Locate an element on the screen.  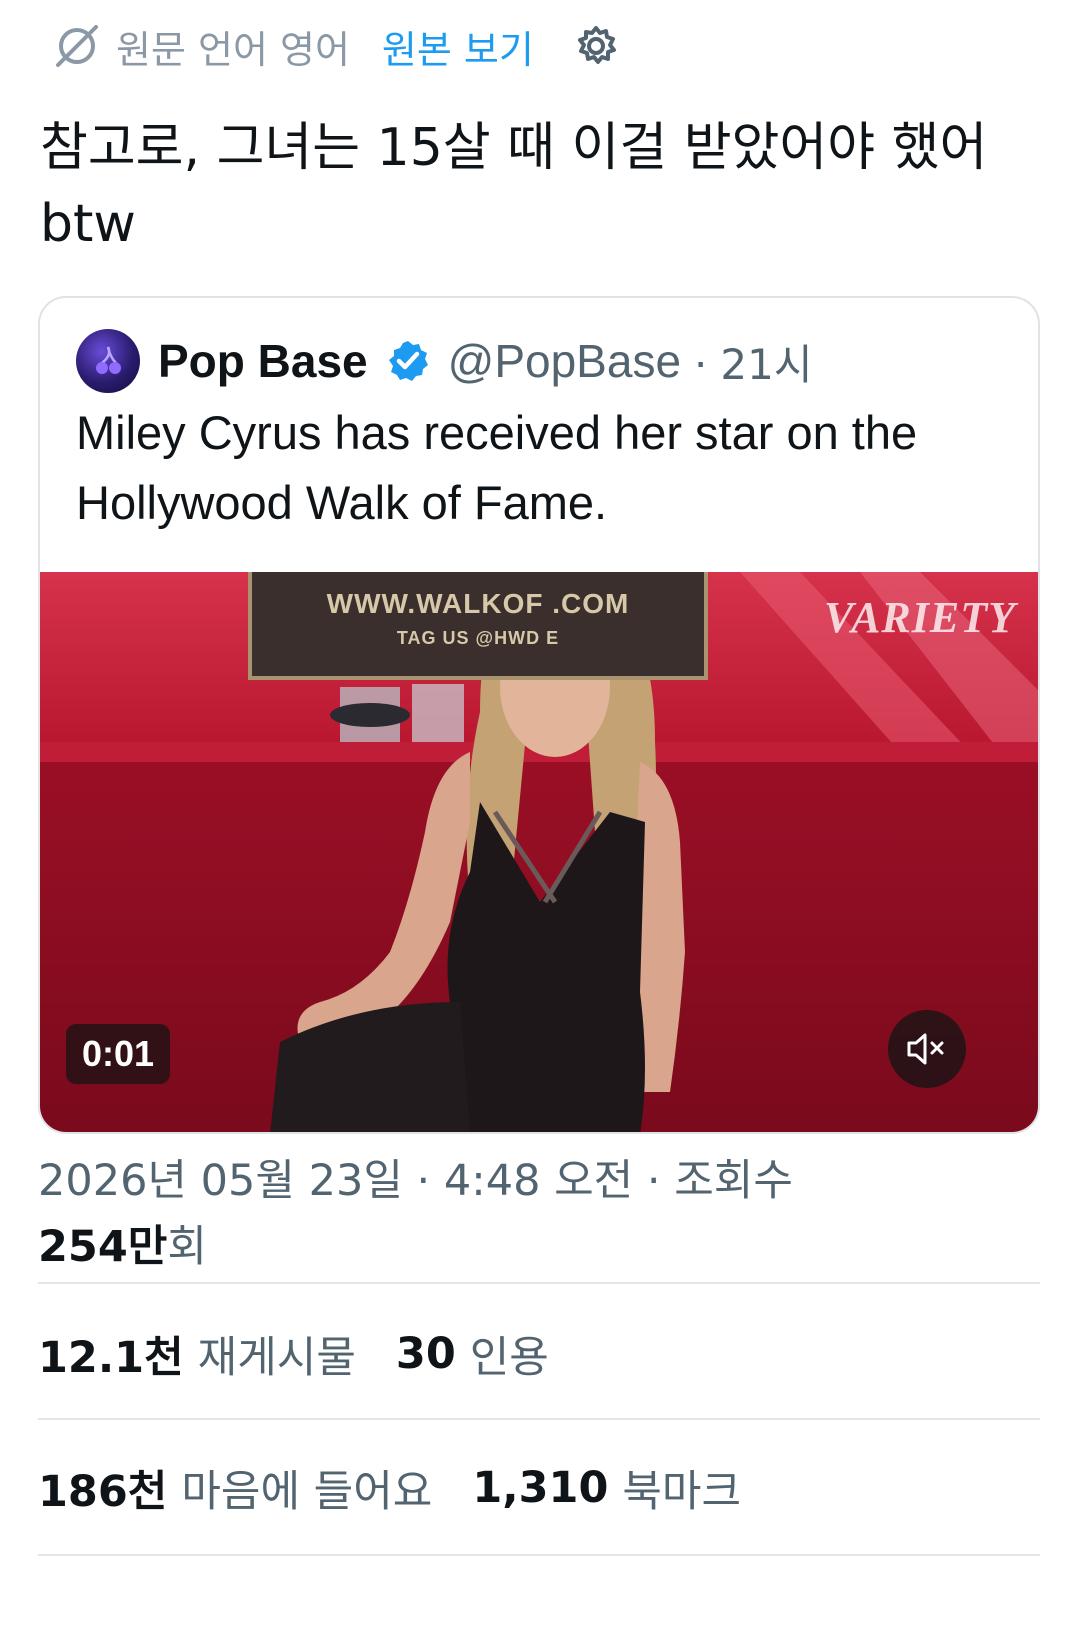
bookmarks-label: 북마크 is located at coordinates (681, 1488).